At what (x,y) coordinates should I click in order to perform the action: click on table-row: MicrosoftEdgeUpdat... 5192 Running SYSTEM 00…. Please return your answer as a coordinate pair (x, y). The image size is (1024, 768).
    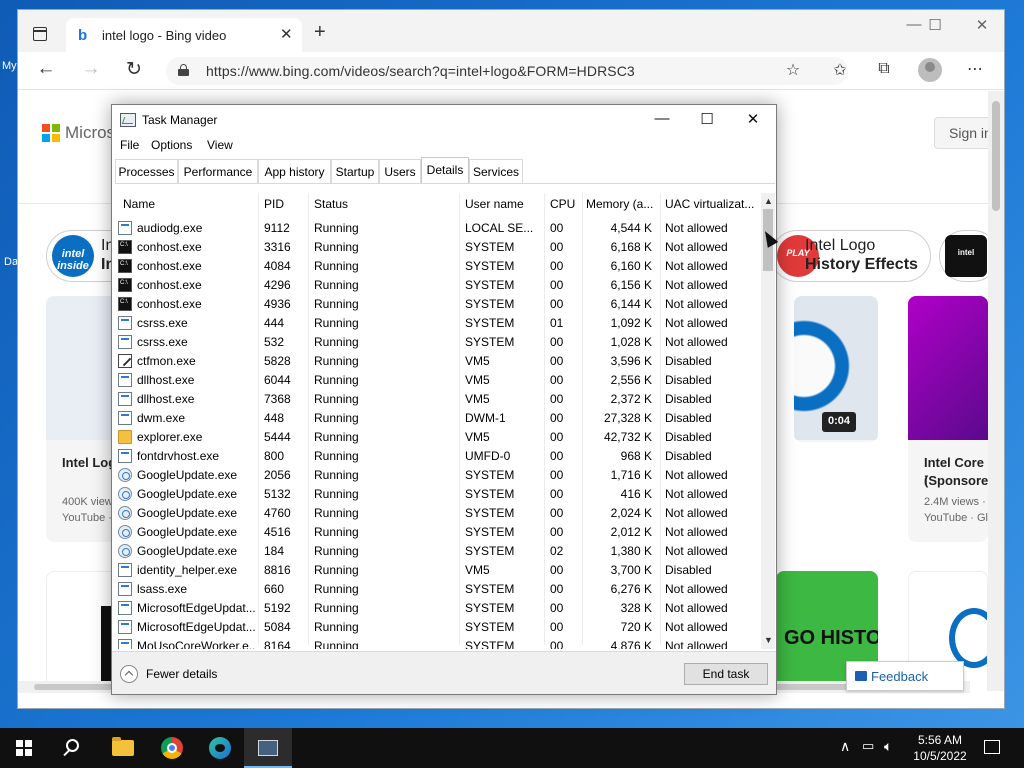
    Looking at the image, I should click on (438, 608).